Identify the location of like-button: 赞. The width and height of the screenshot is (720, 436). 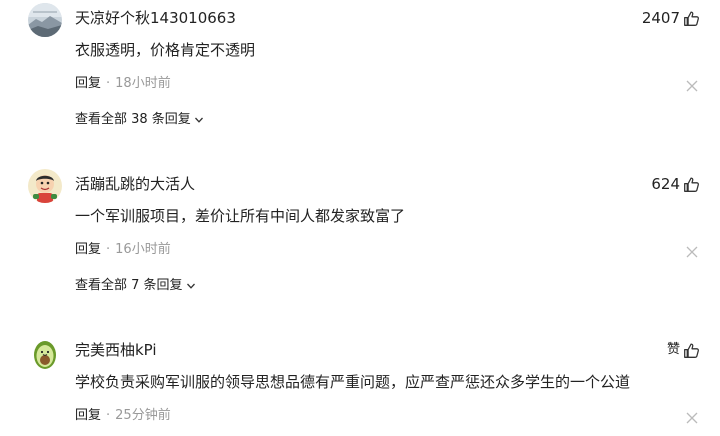
(683, 350).